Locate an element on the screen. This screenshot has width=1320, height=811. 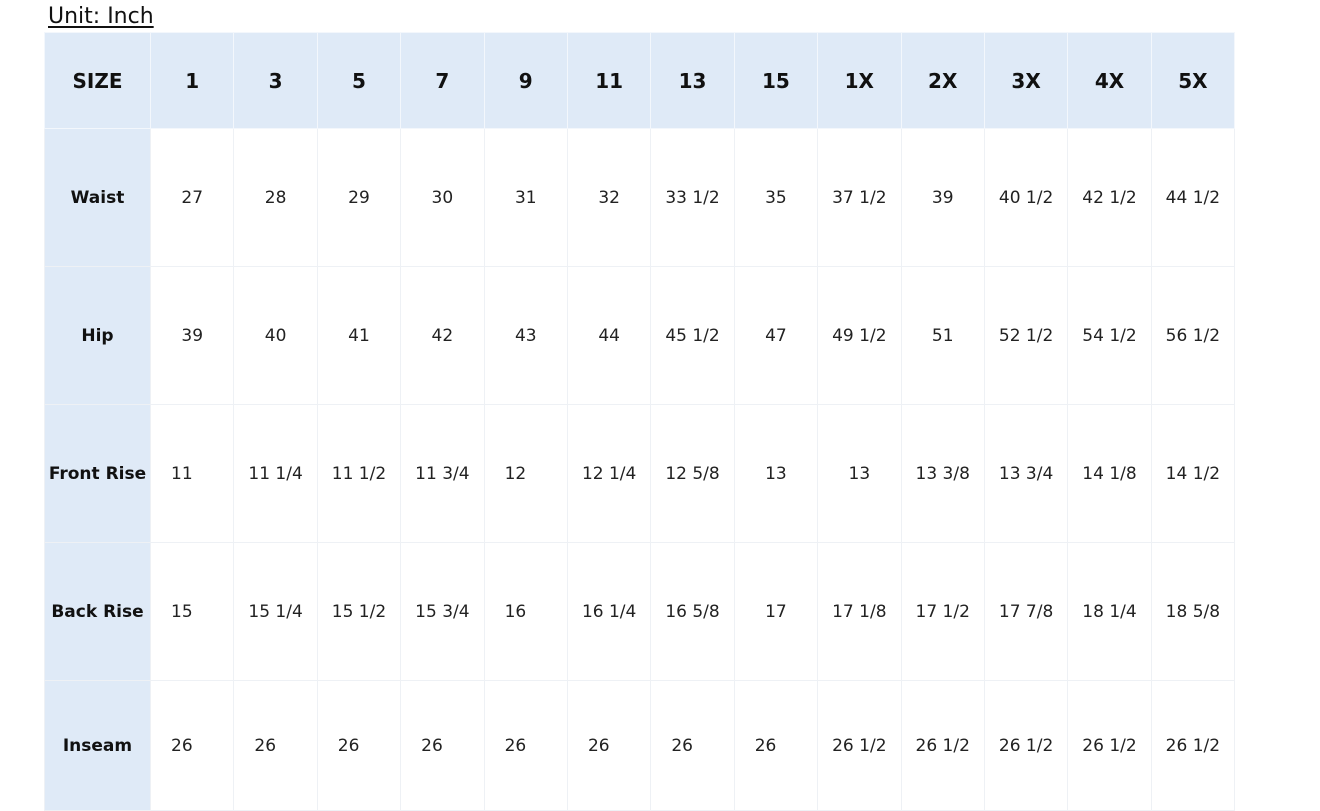
table-cell: 16 1/4 is located at coordinates (609, 611).